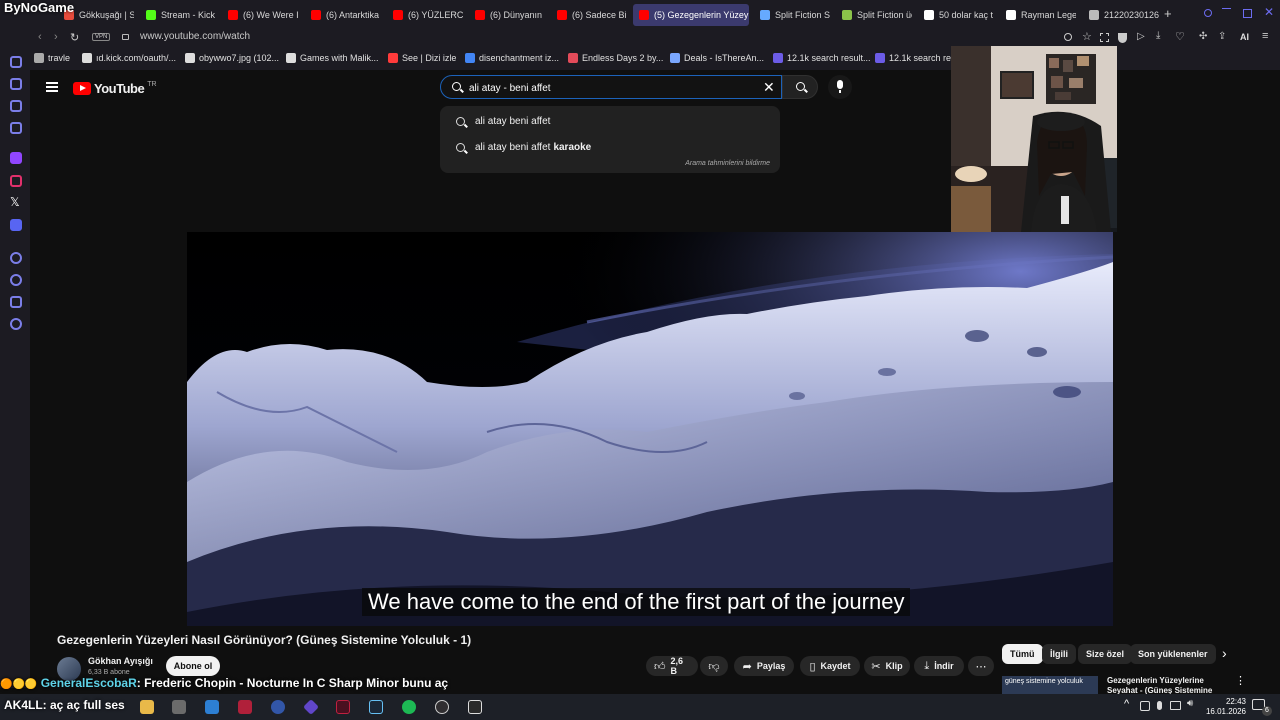 The image size is (1280, 720). What do you see at coordinates (1247, 13) in the screenshot?
I see `restore-window-icon` at bounding box center [1247, 13].